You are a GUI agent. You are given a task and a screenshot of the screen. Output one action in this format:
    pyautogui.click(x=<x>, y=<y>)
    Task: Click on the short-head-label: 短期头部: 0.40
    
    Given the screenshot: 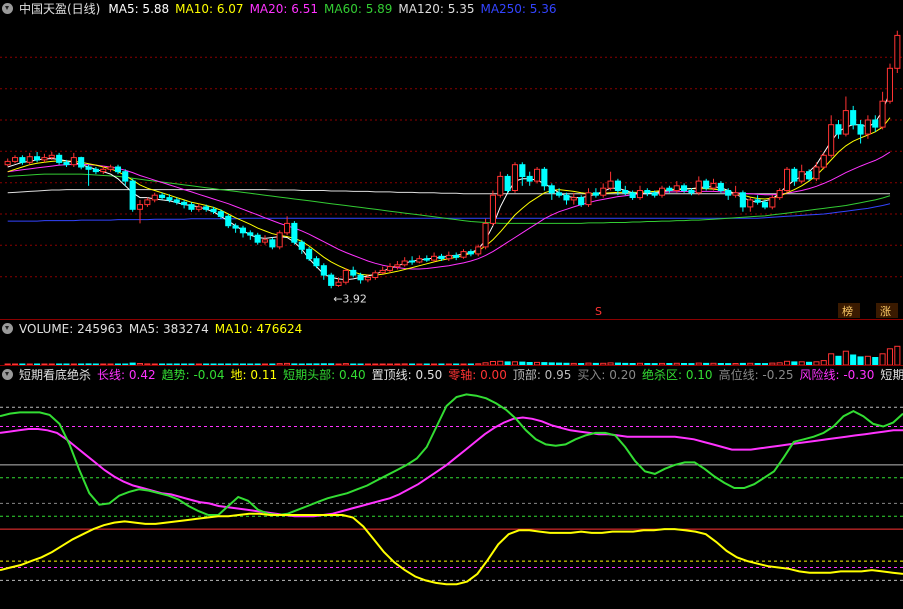 What is the action you would take?
    pyautogui.click(x=324, y=375)
    